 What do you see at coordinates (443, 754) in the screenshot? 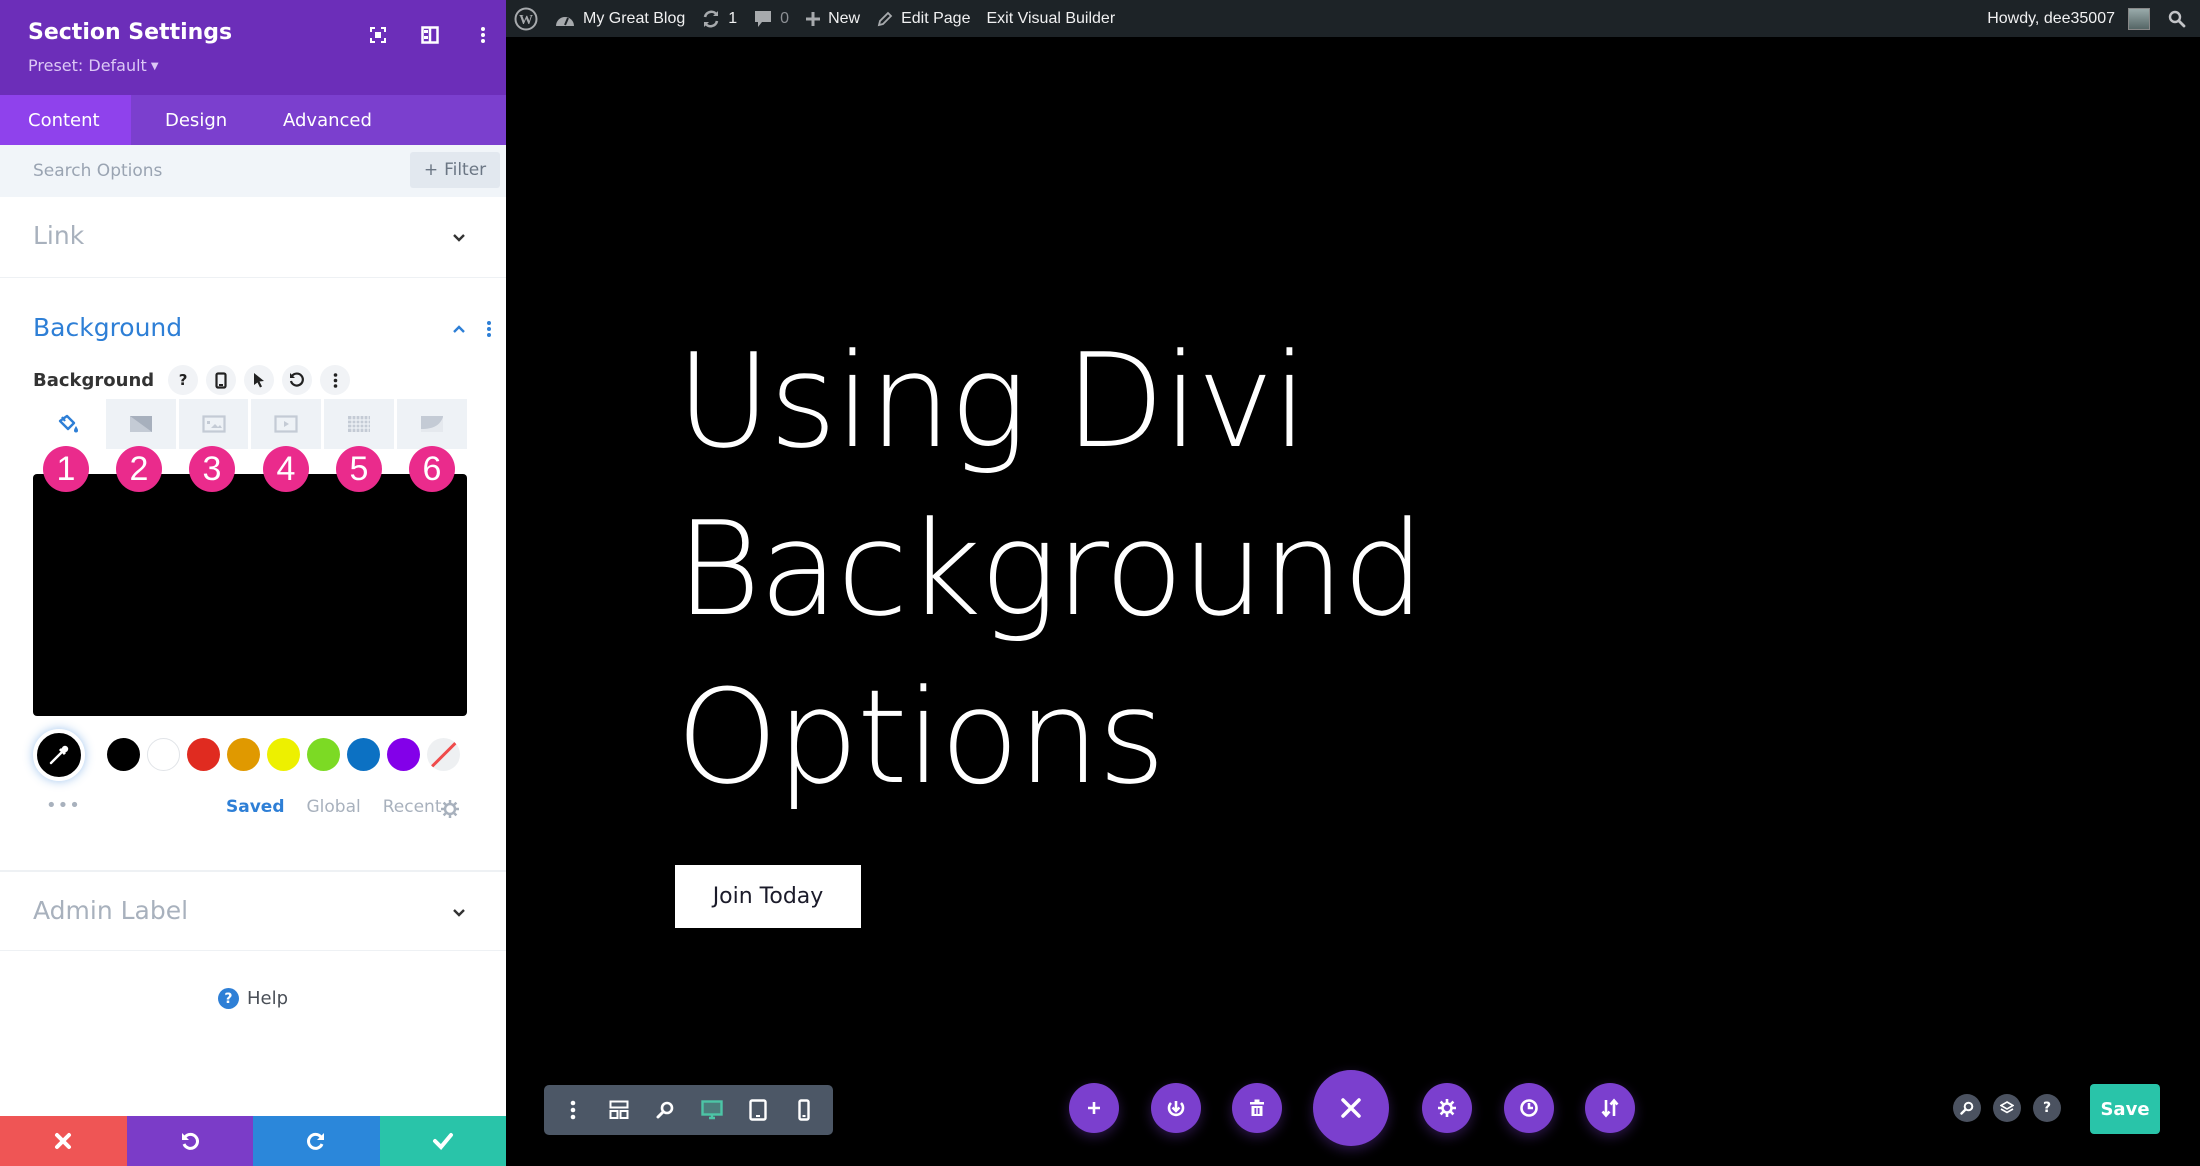
I see `swatch-transparent` at bounding box center [443, 754].